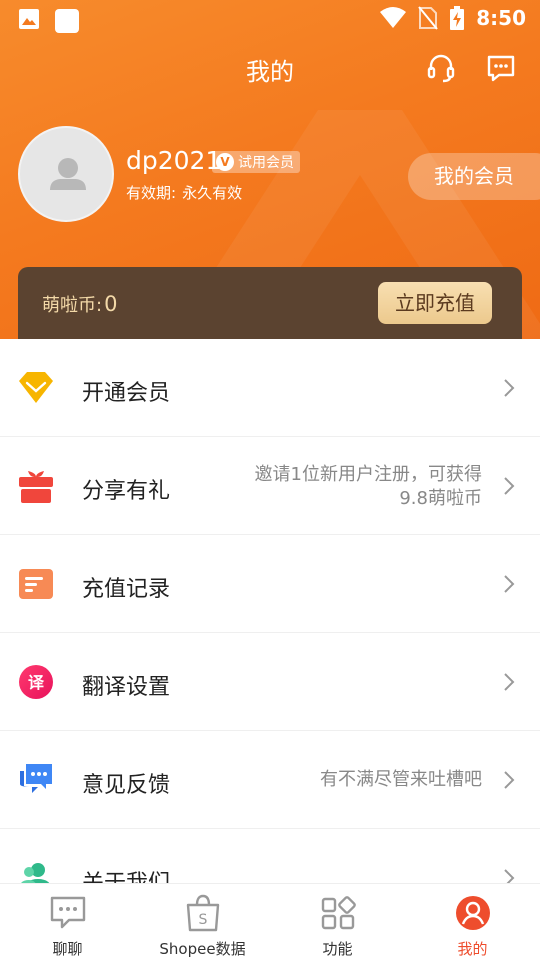 Image resolution: width=540 pixels, height=960 pixels. Describe the element at coordinates (212, 193) in the screenshot. I see `validity-value: 永久有效` at that location.